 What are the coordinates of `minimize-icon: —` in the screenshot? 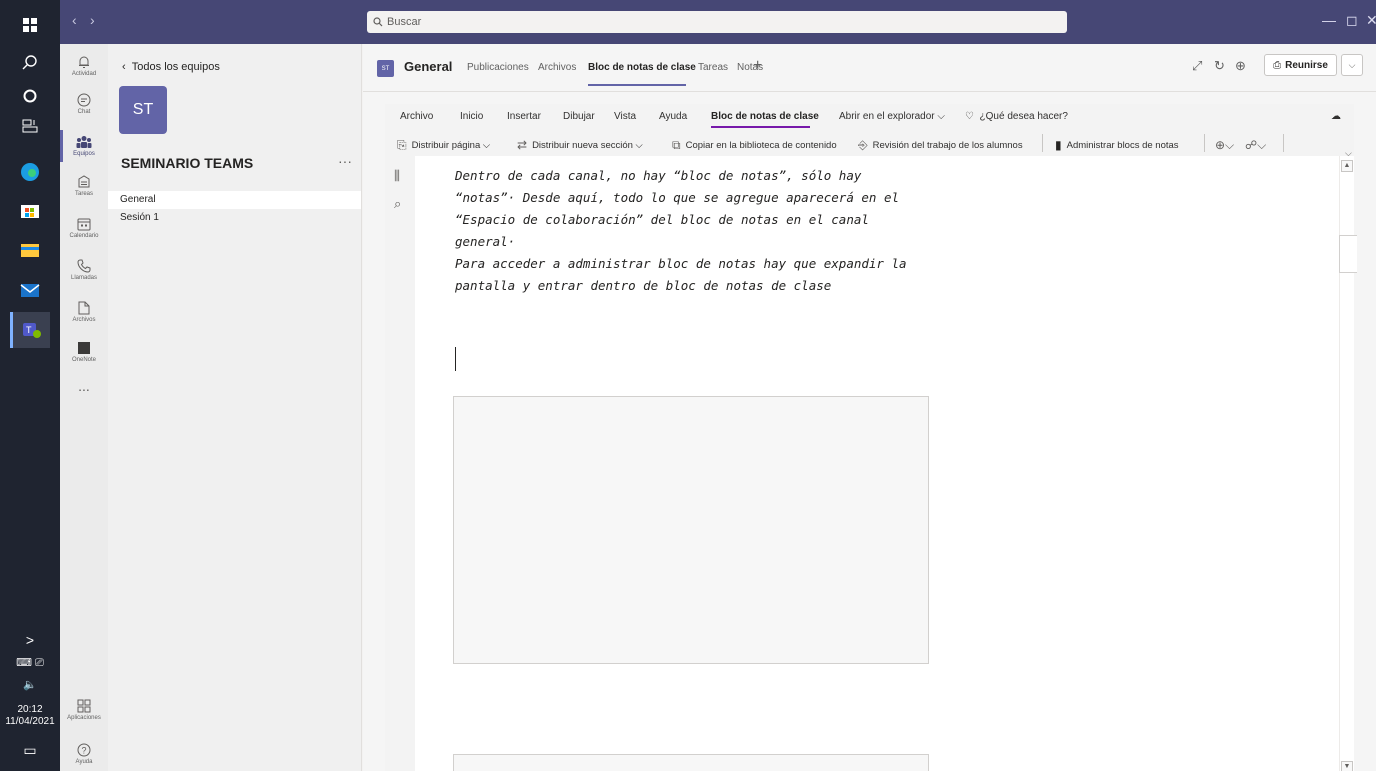 It's located at (1329, 20).